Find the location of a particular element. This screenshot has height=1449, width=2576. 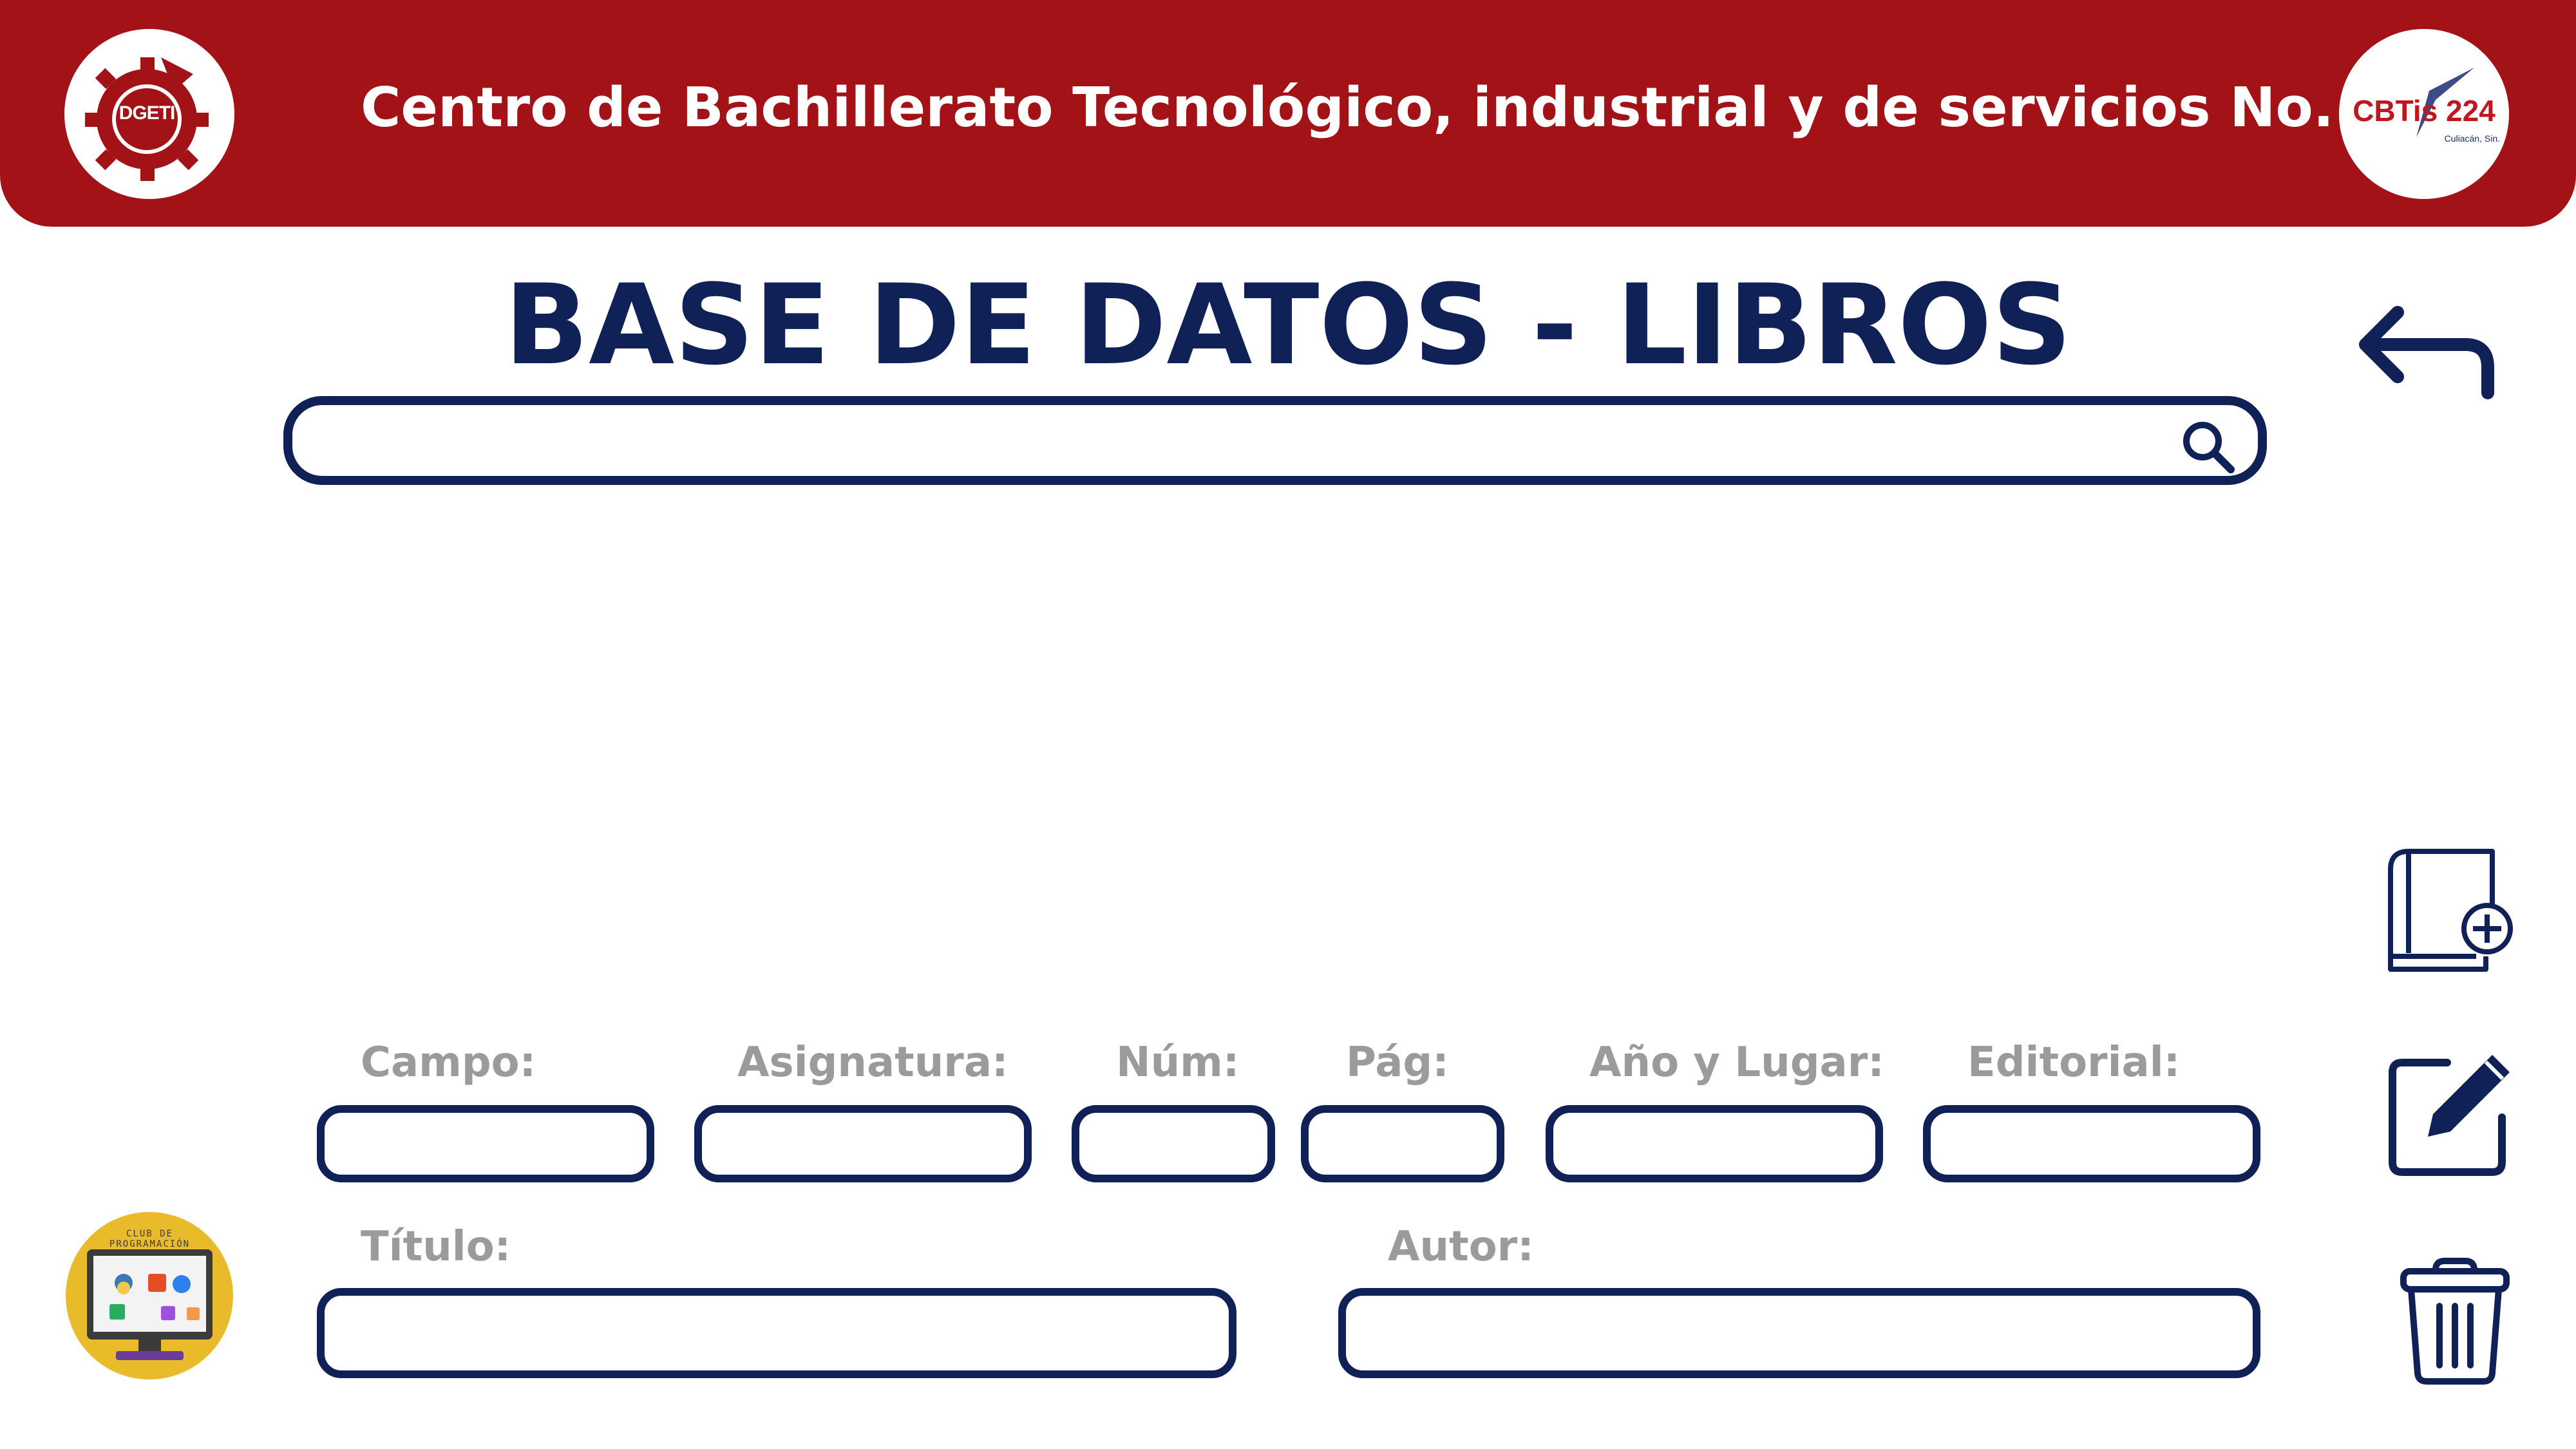

titulo-field is located at coordinates (777, 1333).